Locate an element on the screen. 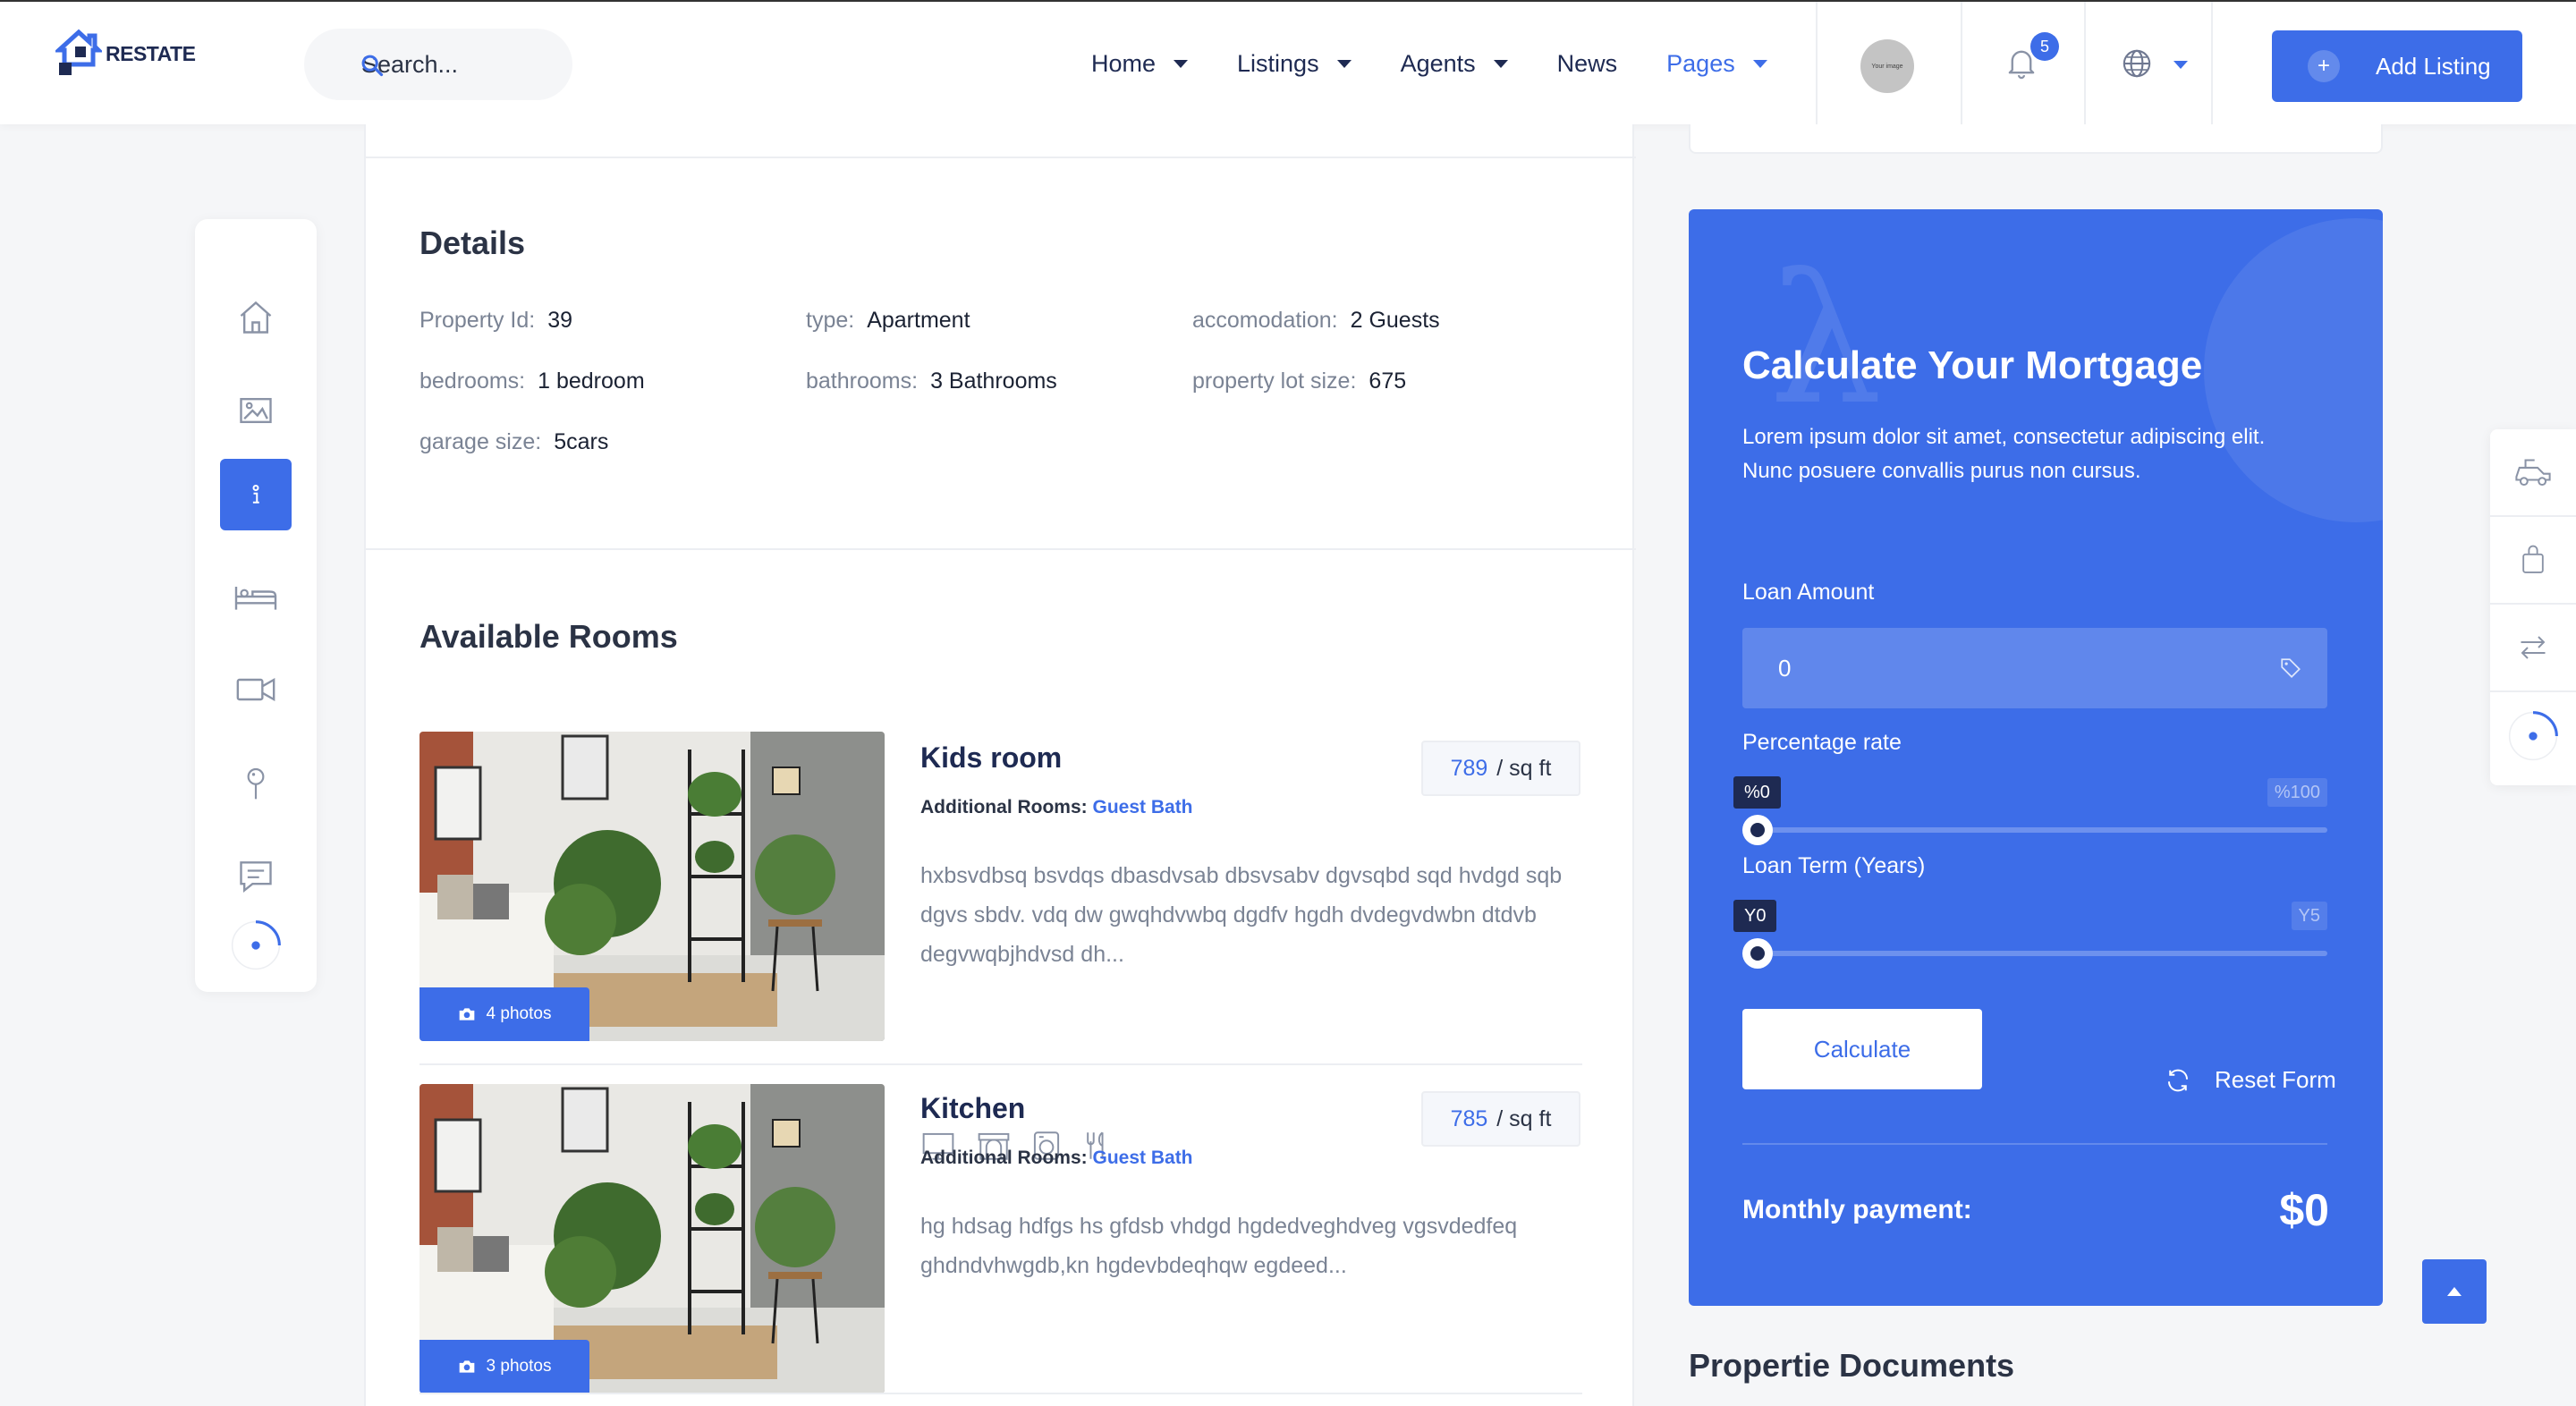  sidebar-item-video is located at coordinates (256, 690).